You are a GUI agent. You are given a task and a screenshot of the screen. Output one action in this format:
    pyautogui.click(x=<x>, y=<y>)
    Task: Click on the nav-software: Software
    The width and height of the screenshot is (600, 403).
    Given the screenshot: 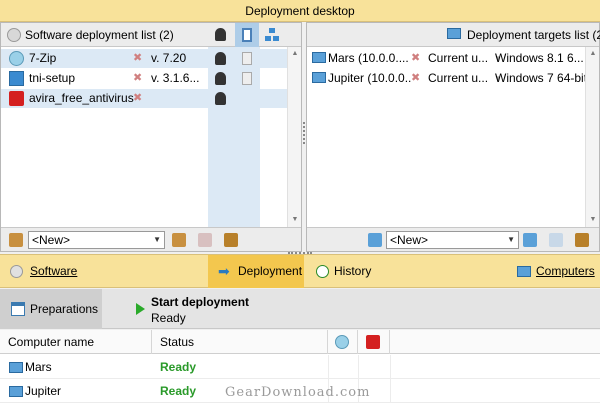 What is the action you would take?
    pyautogui.click(x=43, y=271)
    